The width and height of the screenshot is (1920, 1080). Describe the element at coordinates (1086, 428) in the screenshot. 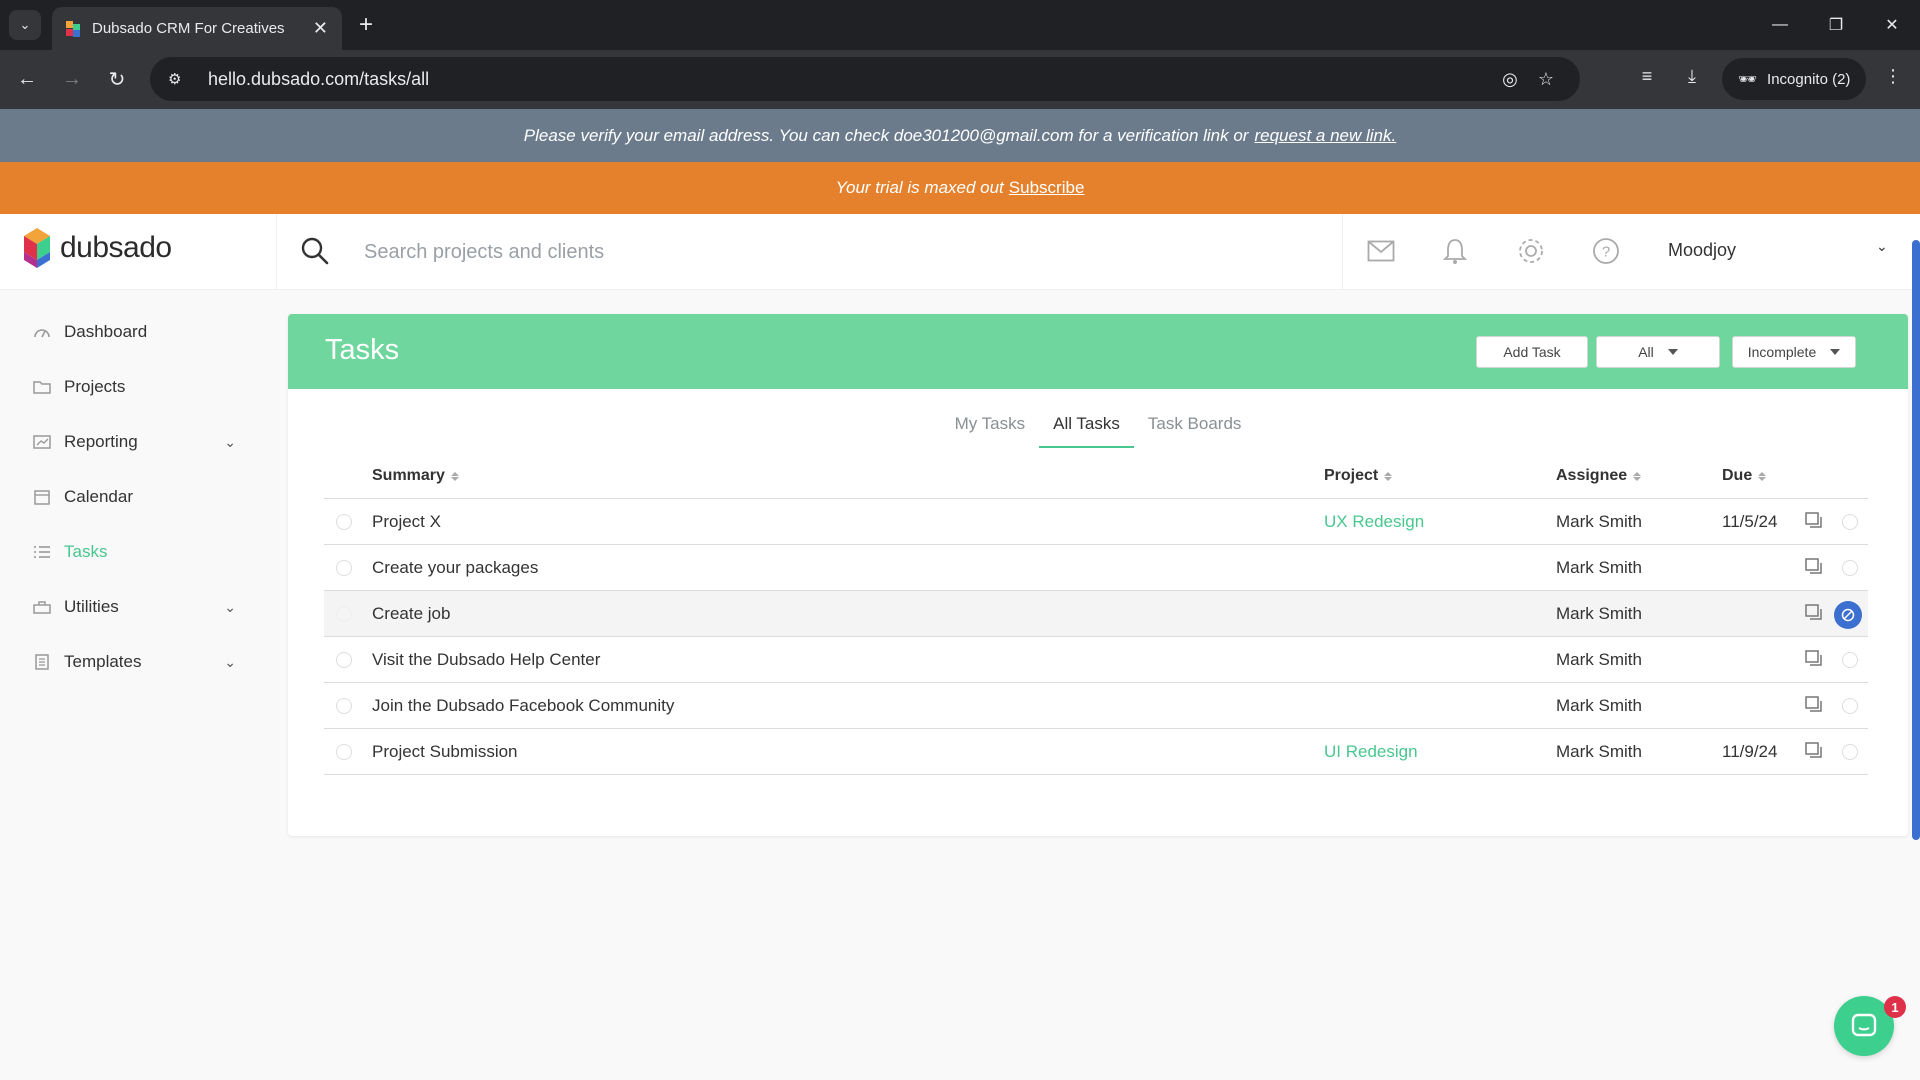

I see `tab-all-tasks: All Tasks` at that location.